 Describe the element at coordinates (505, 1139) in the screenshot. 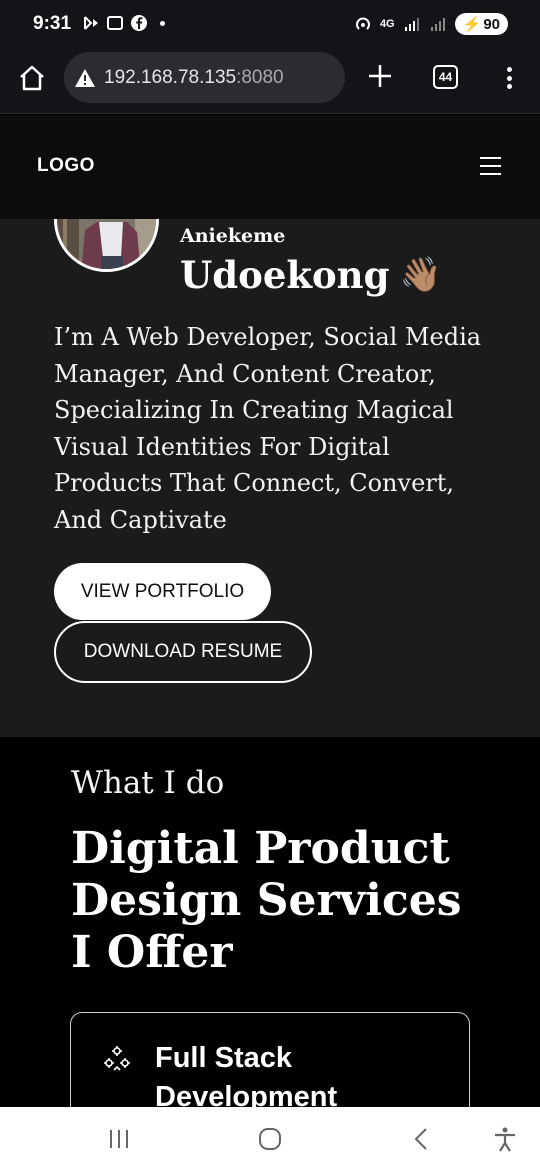

I see `accessibility-icon` at that location.